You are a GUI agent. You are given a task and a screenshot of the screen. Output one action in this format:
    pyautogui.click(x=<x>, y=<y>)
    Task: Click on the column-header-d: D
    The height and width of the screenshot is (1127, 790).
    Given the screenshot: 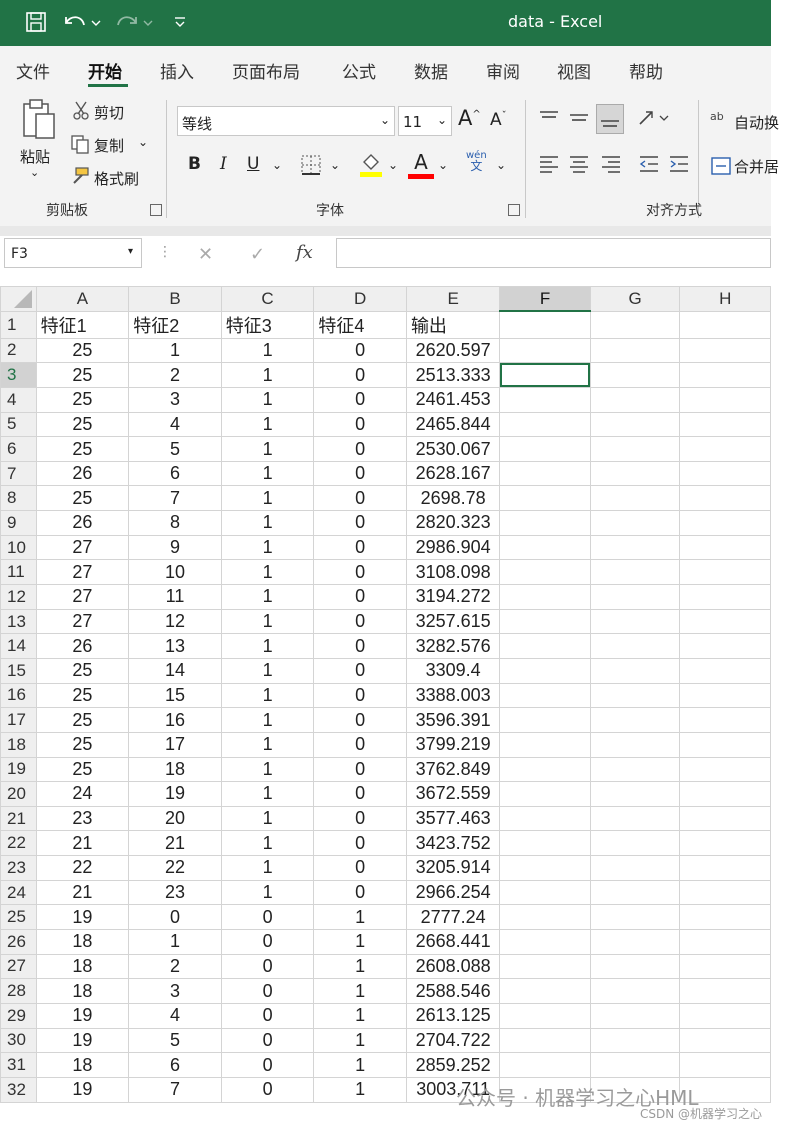 What is the action you would take?
    pyautogui.click(x=360, y=299)
    